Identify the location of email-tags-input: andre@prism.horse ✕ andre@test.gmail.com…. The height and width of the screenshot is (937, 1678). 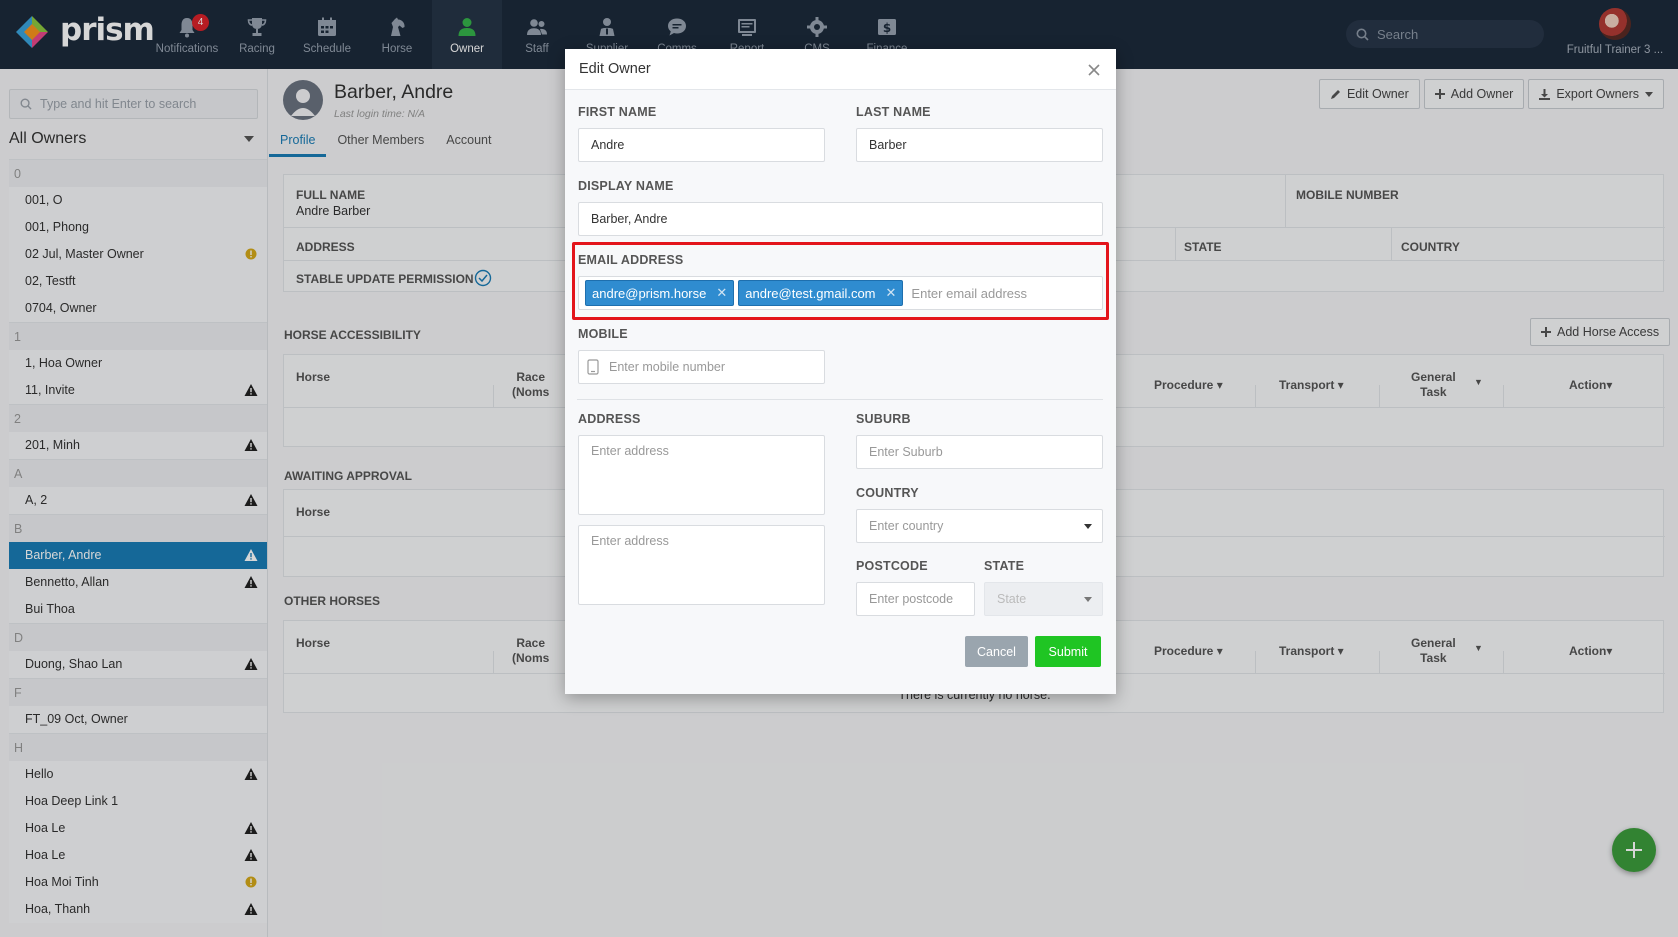
(840, 293).